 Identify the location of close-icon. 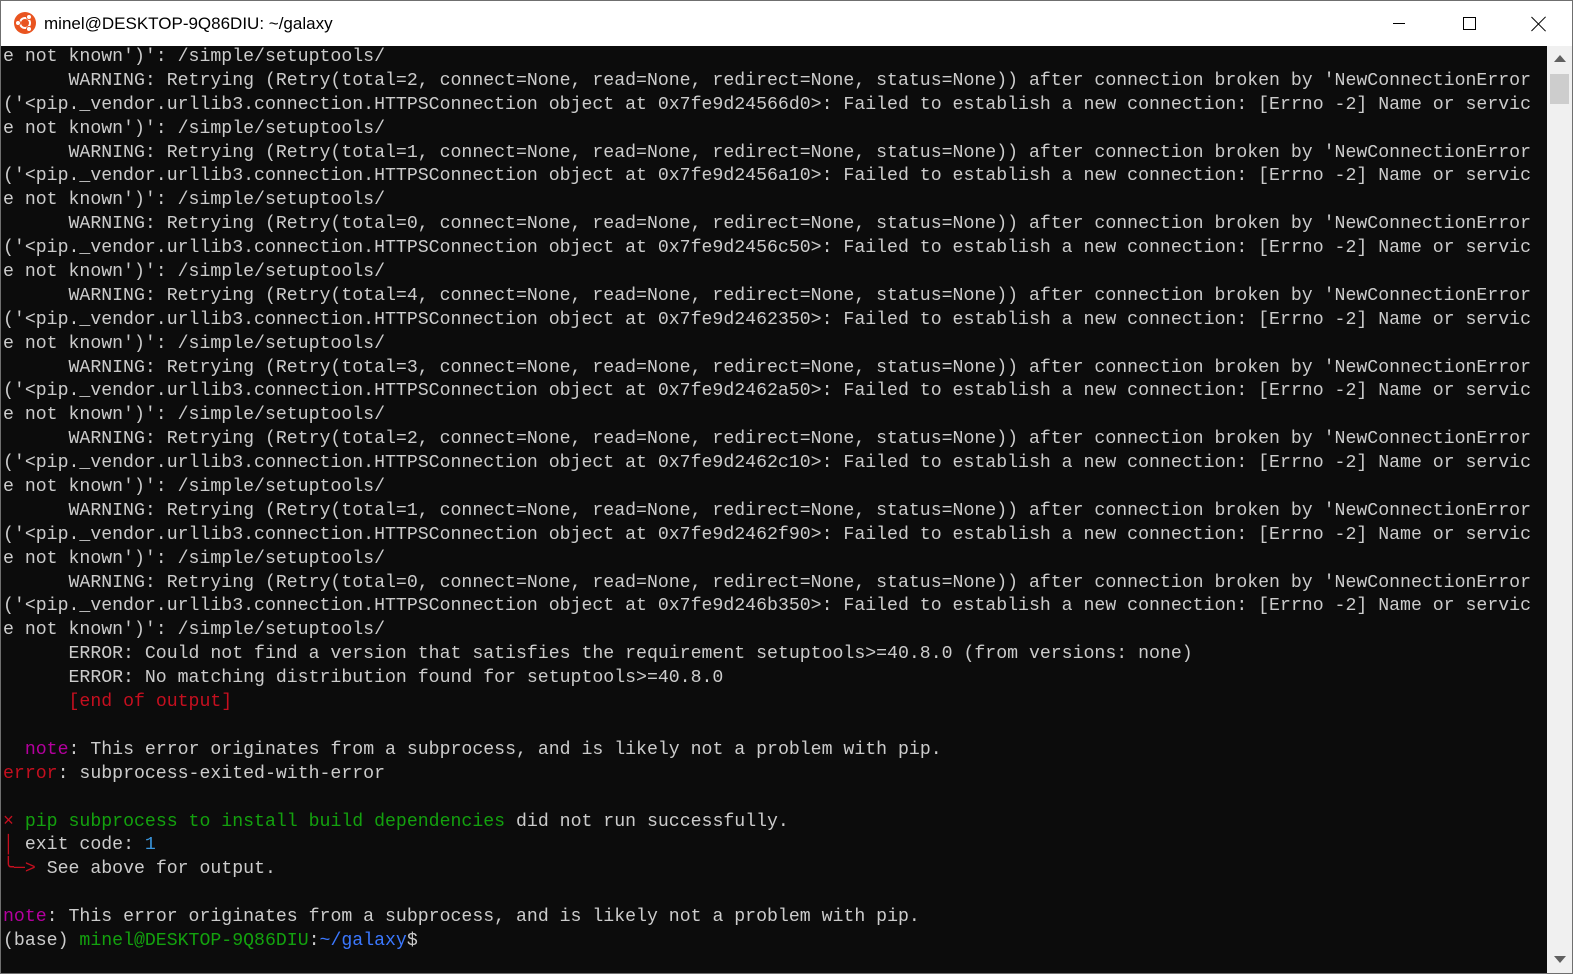
(1539, 24).